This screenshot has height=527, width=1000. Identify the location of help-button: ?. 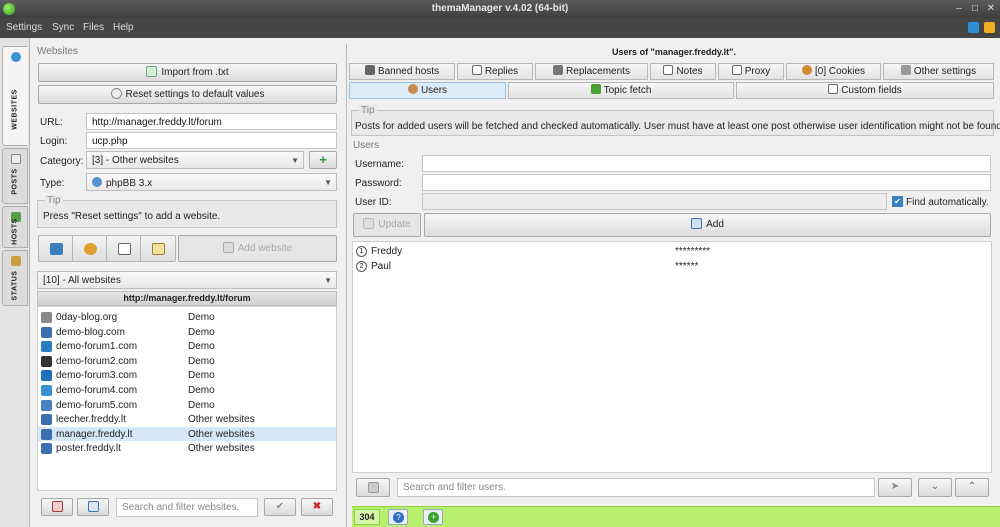
(398, 517).